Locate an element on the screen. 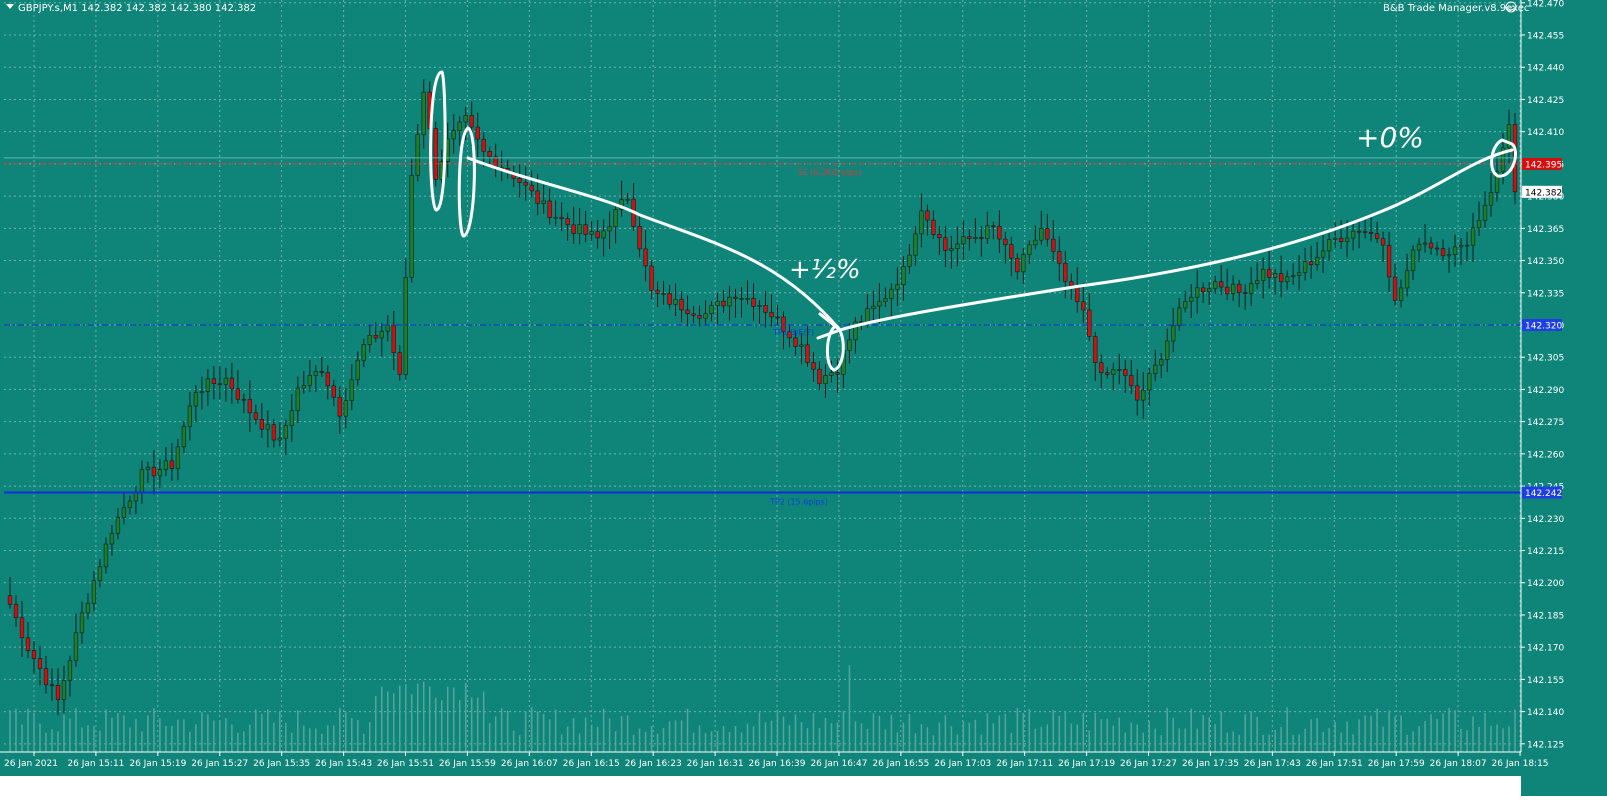  y-tick-label: 142.215 is located at coordinates (1545, 552).